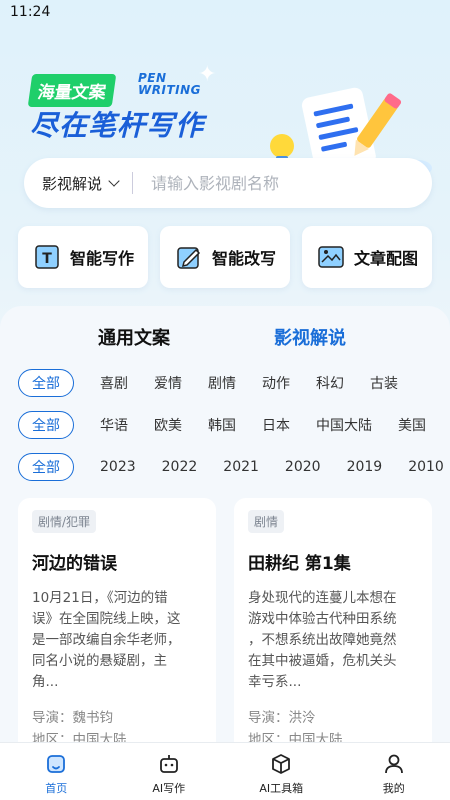 This screenshot has width=450, height=800. I want to click on year-filter-row: 全部 2023 2022 2021 2020 2019 2010, so click(234, 467).